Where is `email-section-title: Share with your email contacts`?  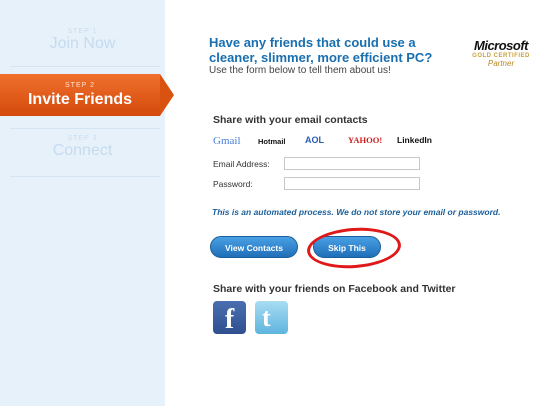 email-section-title: Share with your email contacts is located at coordinates (290, 120).